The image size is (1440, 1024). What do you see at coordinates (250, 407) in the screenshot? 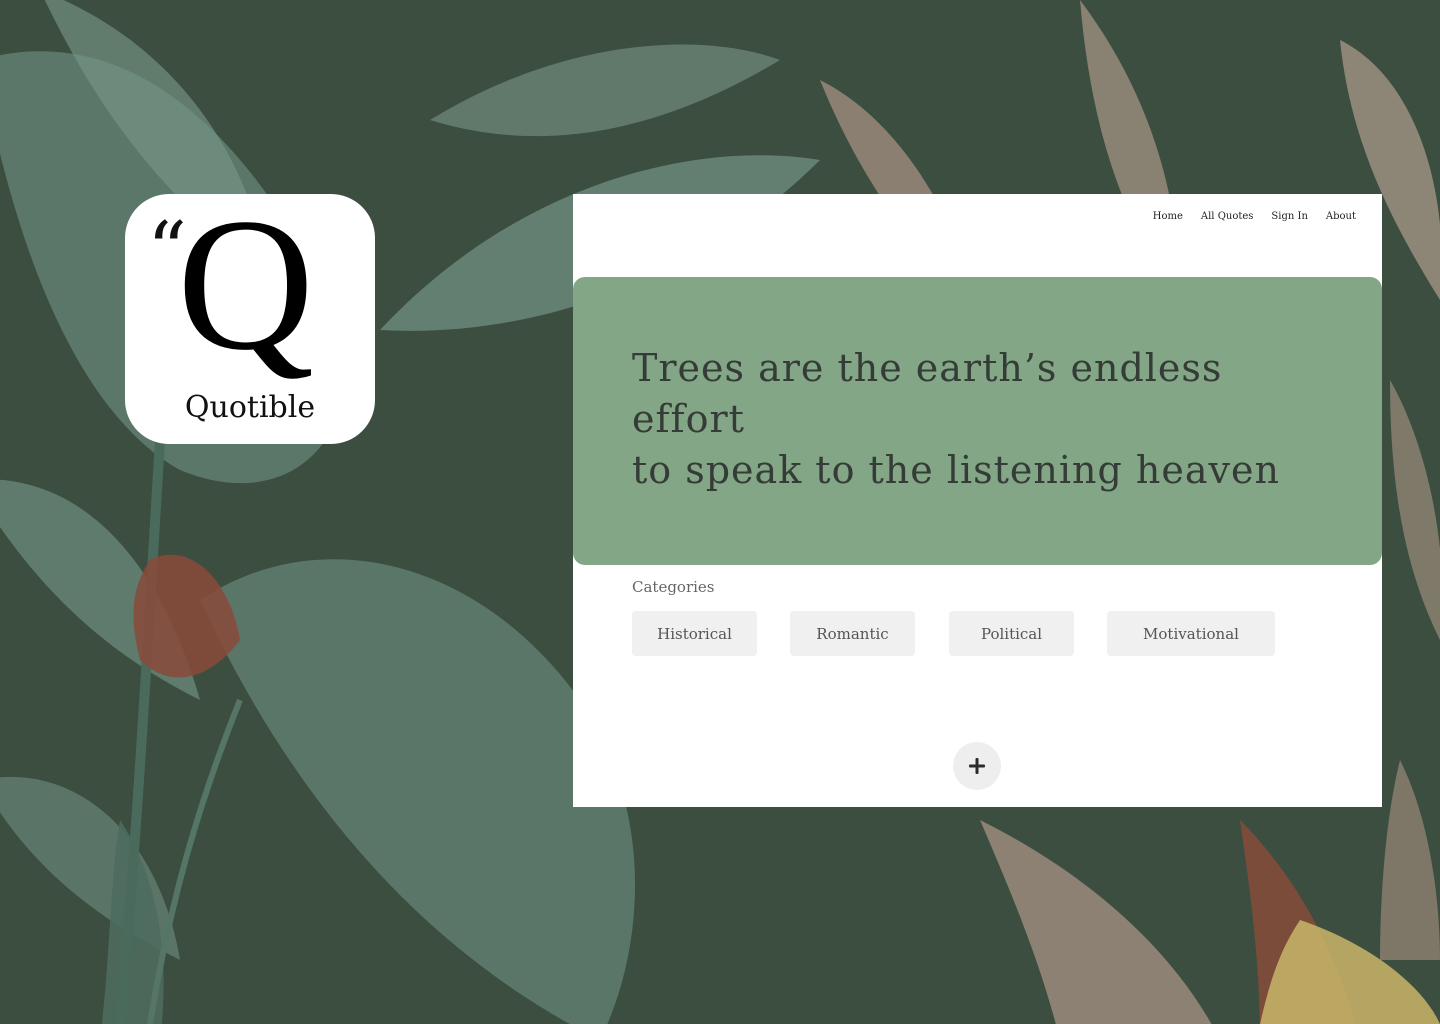
I see `app-name: Quotible` at bounding box center [250, 407].